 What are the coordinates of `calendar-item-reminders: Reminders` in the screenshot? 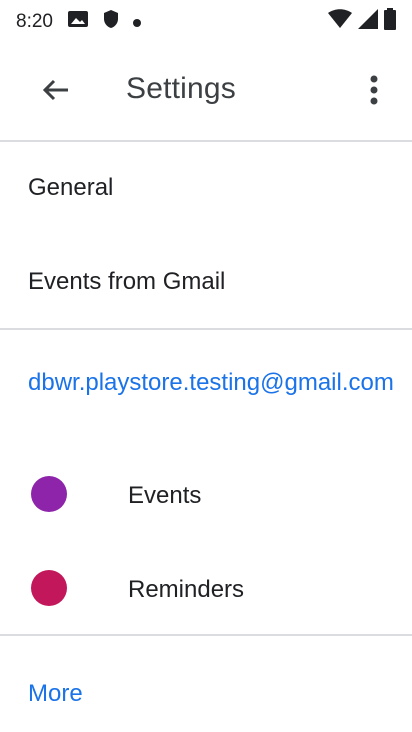 It's located at (206, 586).